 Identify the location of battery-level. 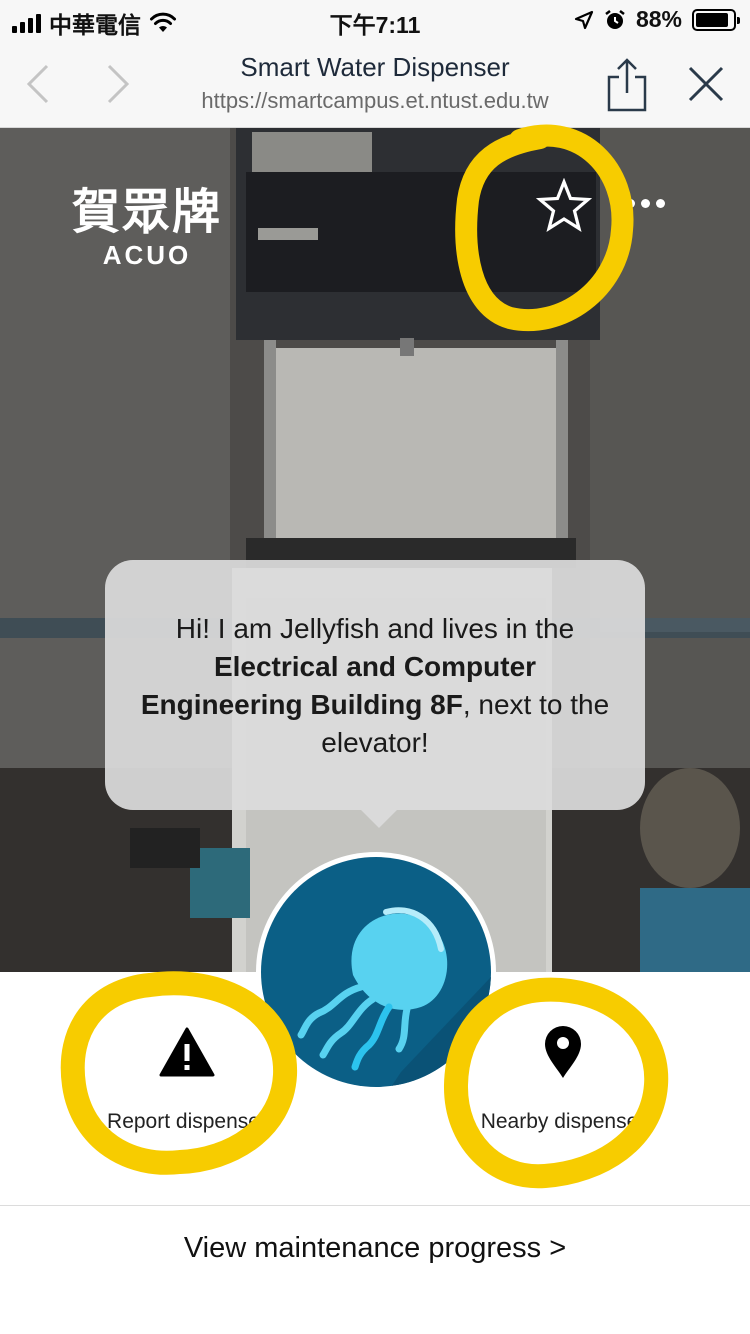
(712, 19).